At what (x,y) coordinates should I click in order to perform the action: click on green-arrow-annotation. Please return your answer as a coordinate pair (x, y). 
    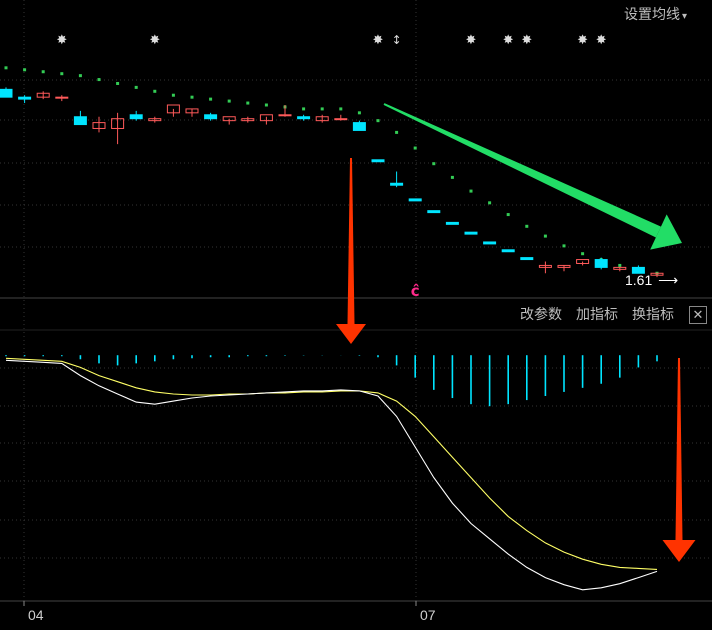
    Looking at the image, I should click on (532, 176).